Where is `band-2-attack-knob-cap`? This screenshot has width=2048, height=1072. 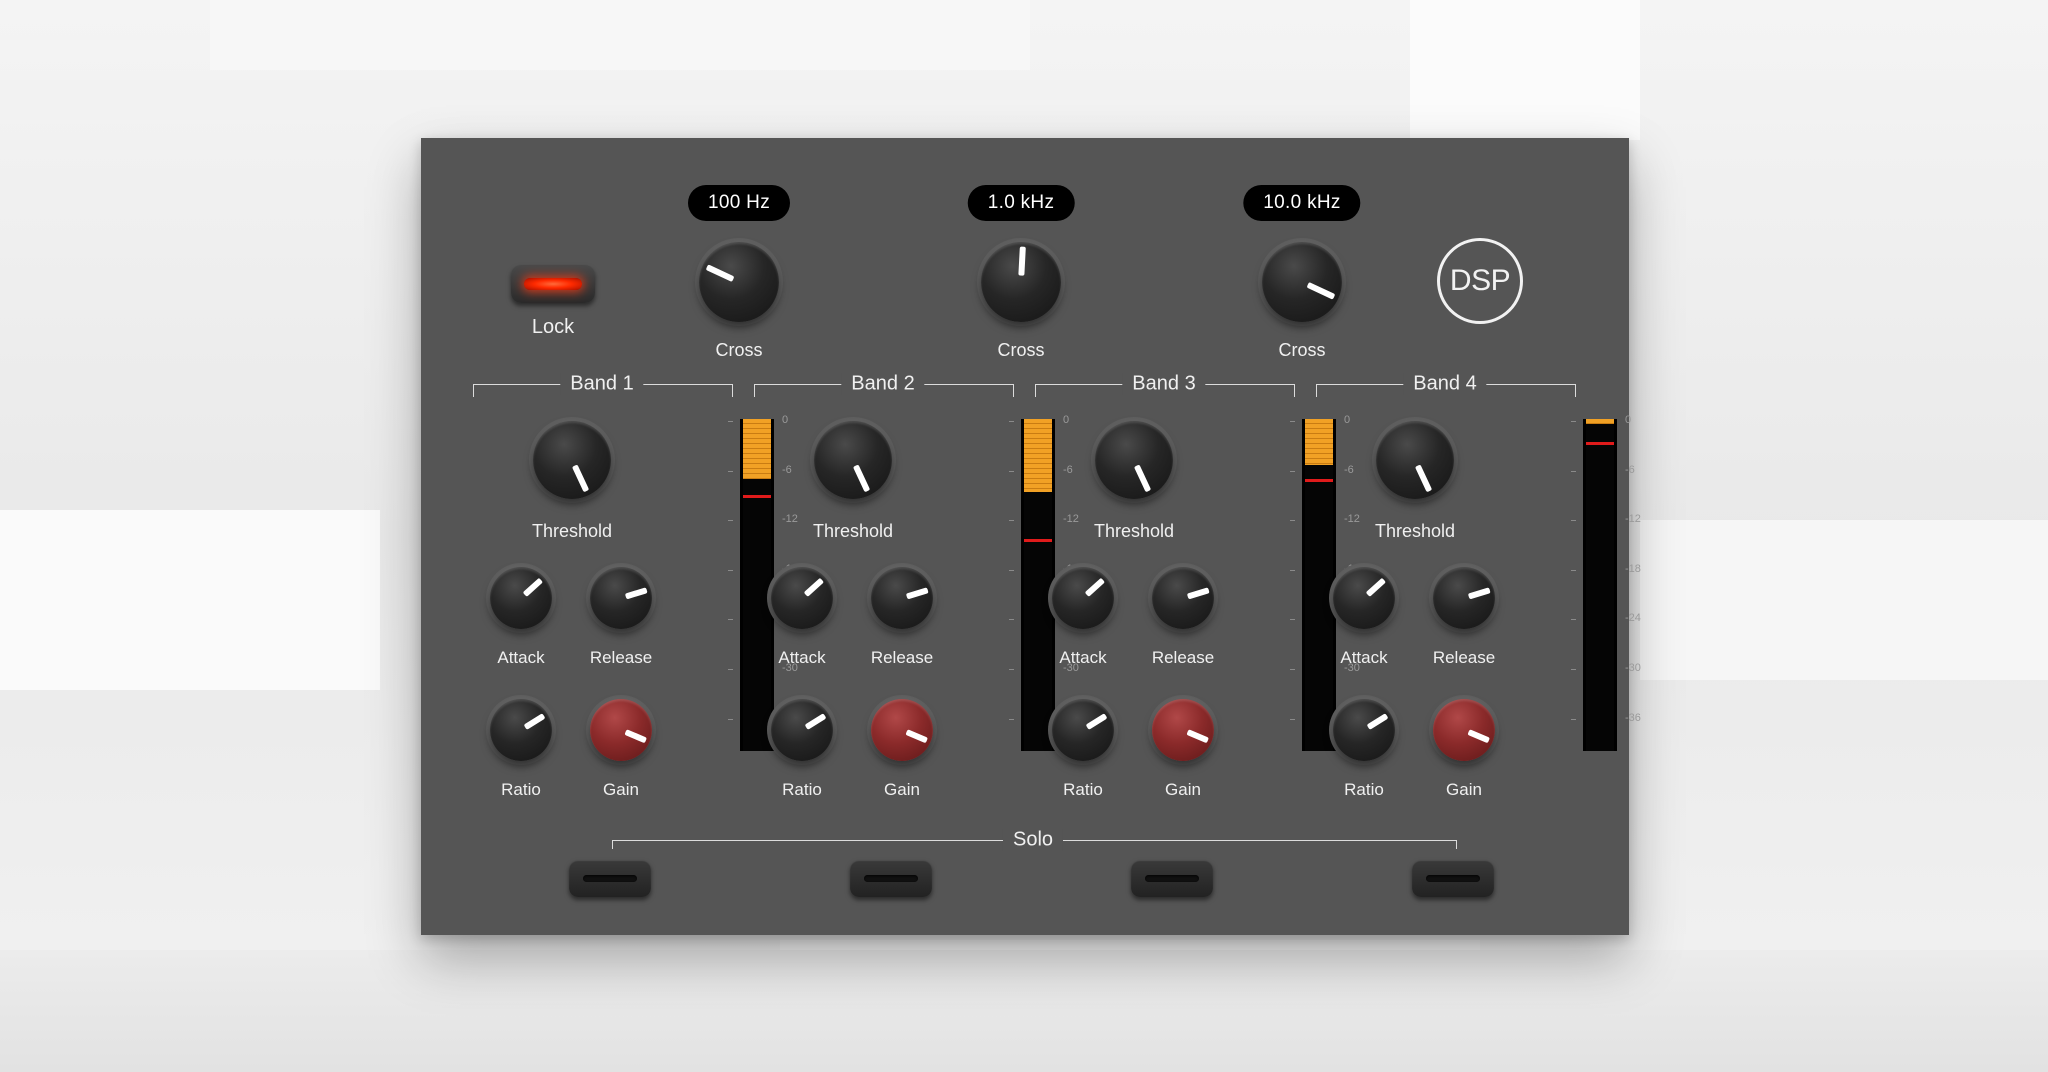
band-2-attack-knob-cap is located at coordinates (802, 598).